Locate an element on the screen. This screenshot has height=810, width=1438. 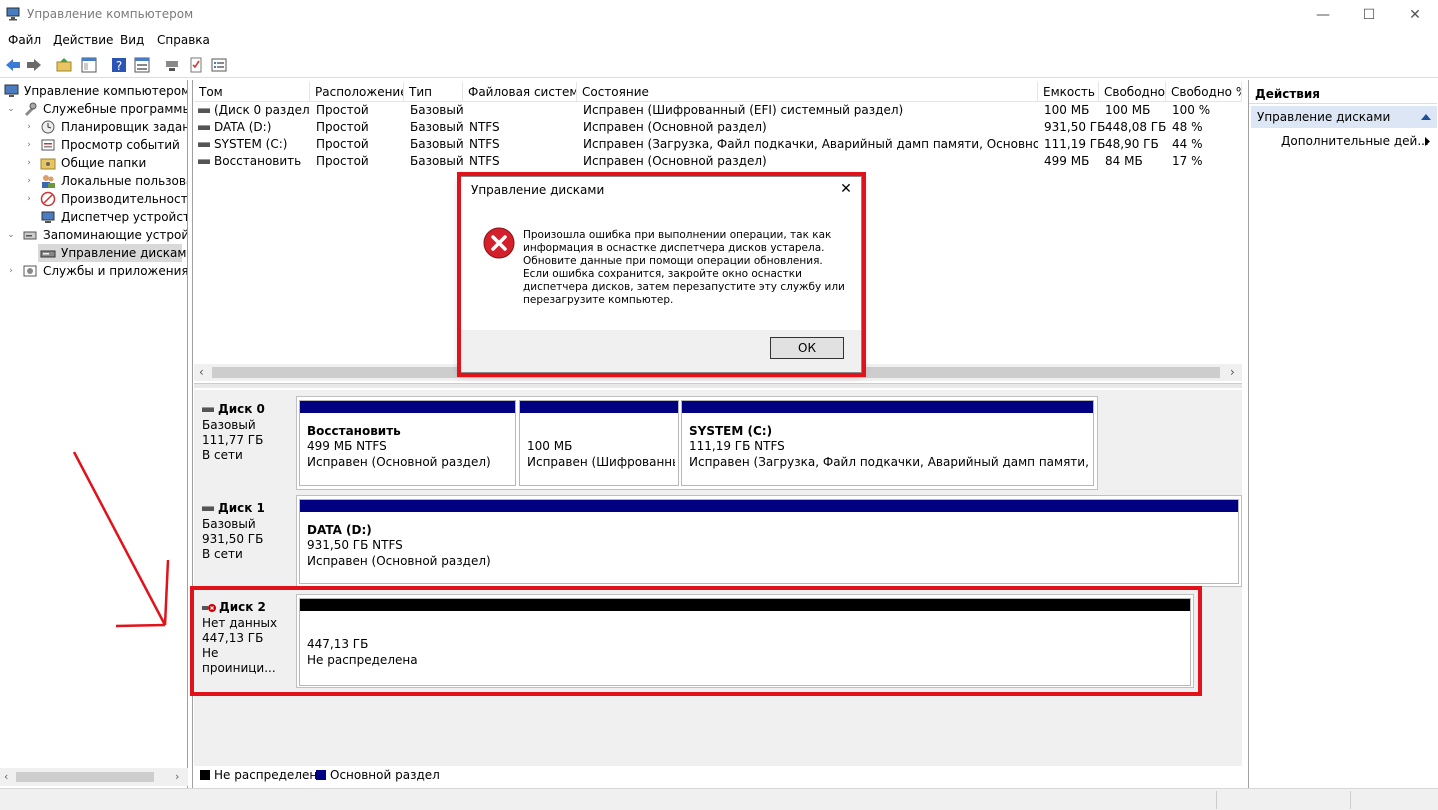
free-percent-cell: 48 % is located at coordinates (1187, 127).